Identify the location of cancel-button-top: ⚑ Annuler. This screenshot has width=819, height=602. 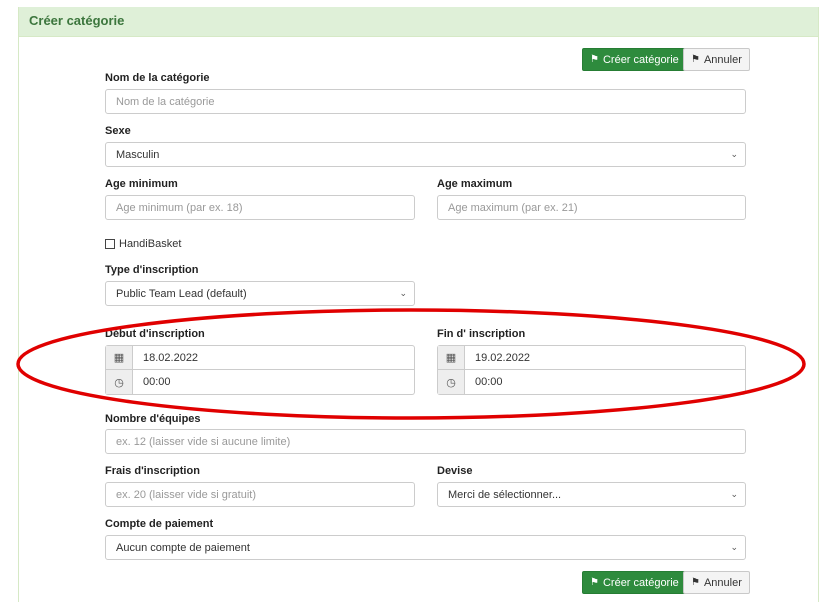
(716, 59).